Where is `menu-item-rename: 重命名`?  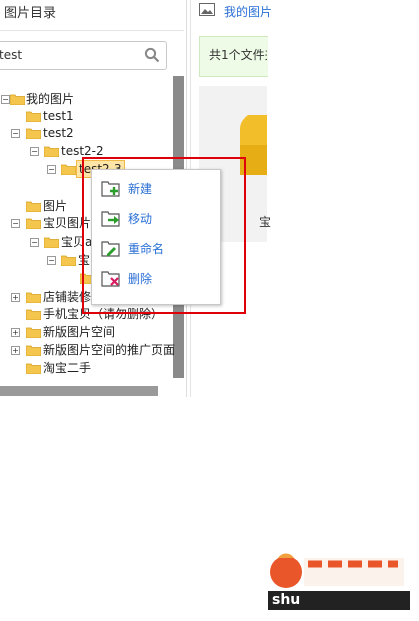 menu-item-rename: 重命名 is located at coordinates (156, 249).